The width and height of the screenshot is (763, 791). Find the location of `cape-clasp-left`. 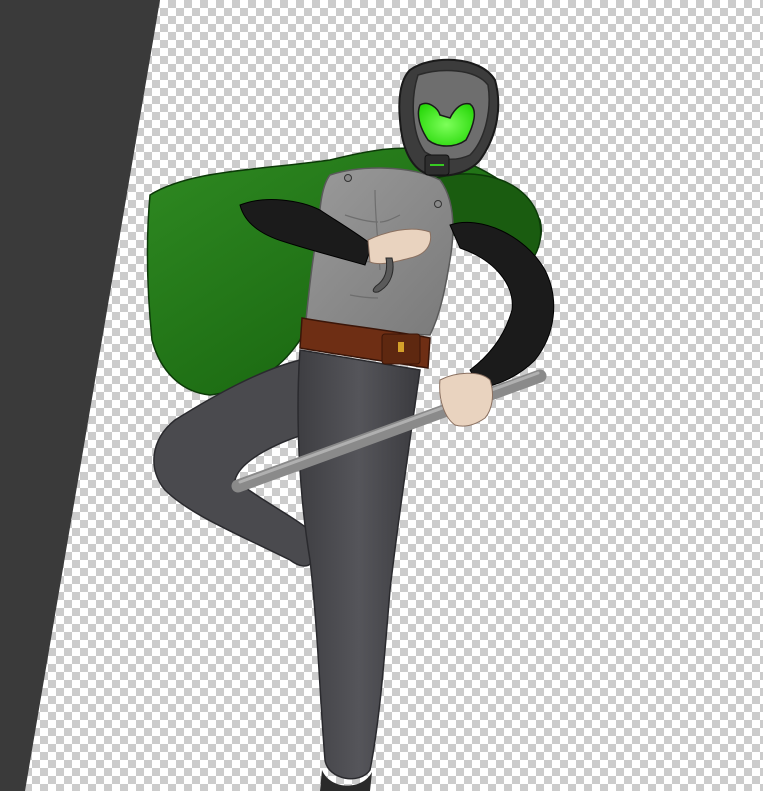

cape-clasp-left is located at coordinates (348, 178).